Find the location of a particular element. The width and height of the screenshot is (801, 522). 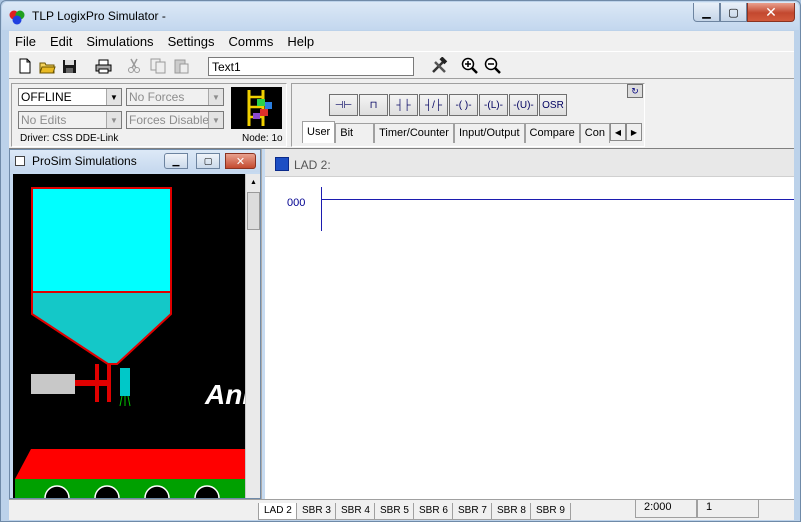

save-button is located at coordinates (69, 66).